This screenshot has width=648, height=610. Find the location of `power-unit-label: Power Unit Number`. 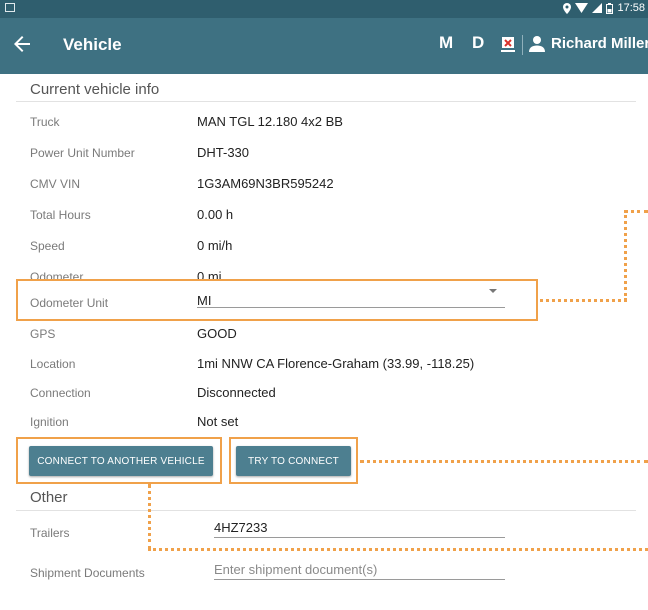

power-unit-label: Power Unit Number is located at coordinates (82, 153).